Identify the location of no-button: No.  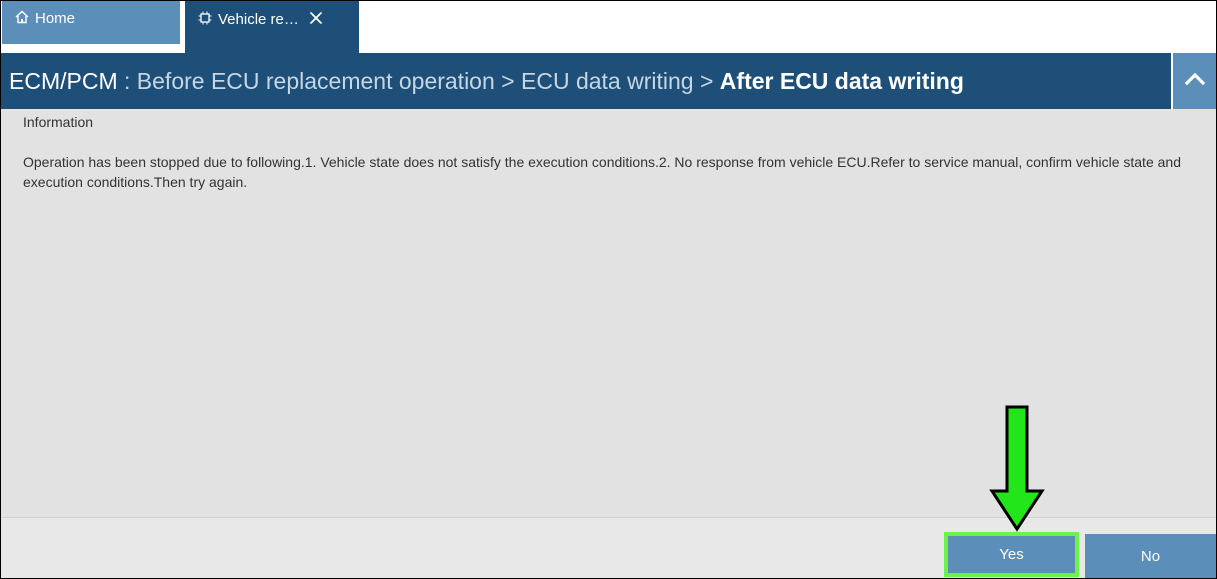
(1150, 556).